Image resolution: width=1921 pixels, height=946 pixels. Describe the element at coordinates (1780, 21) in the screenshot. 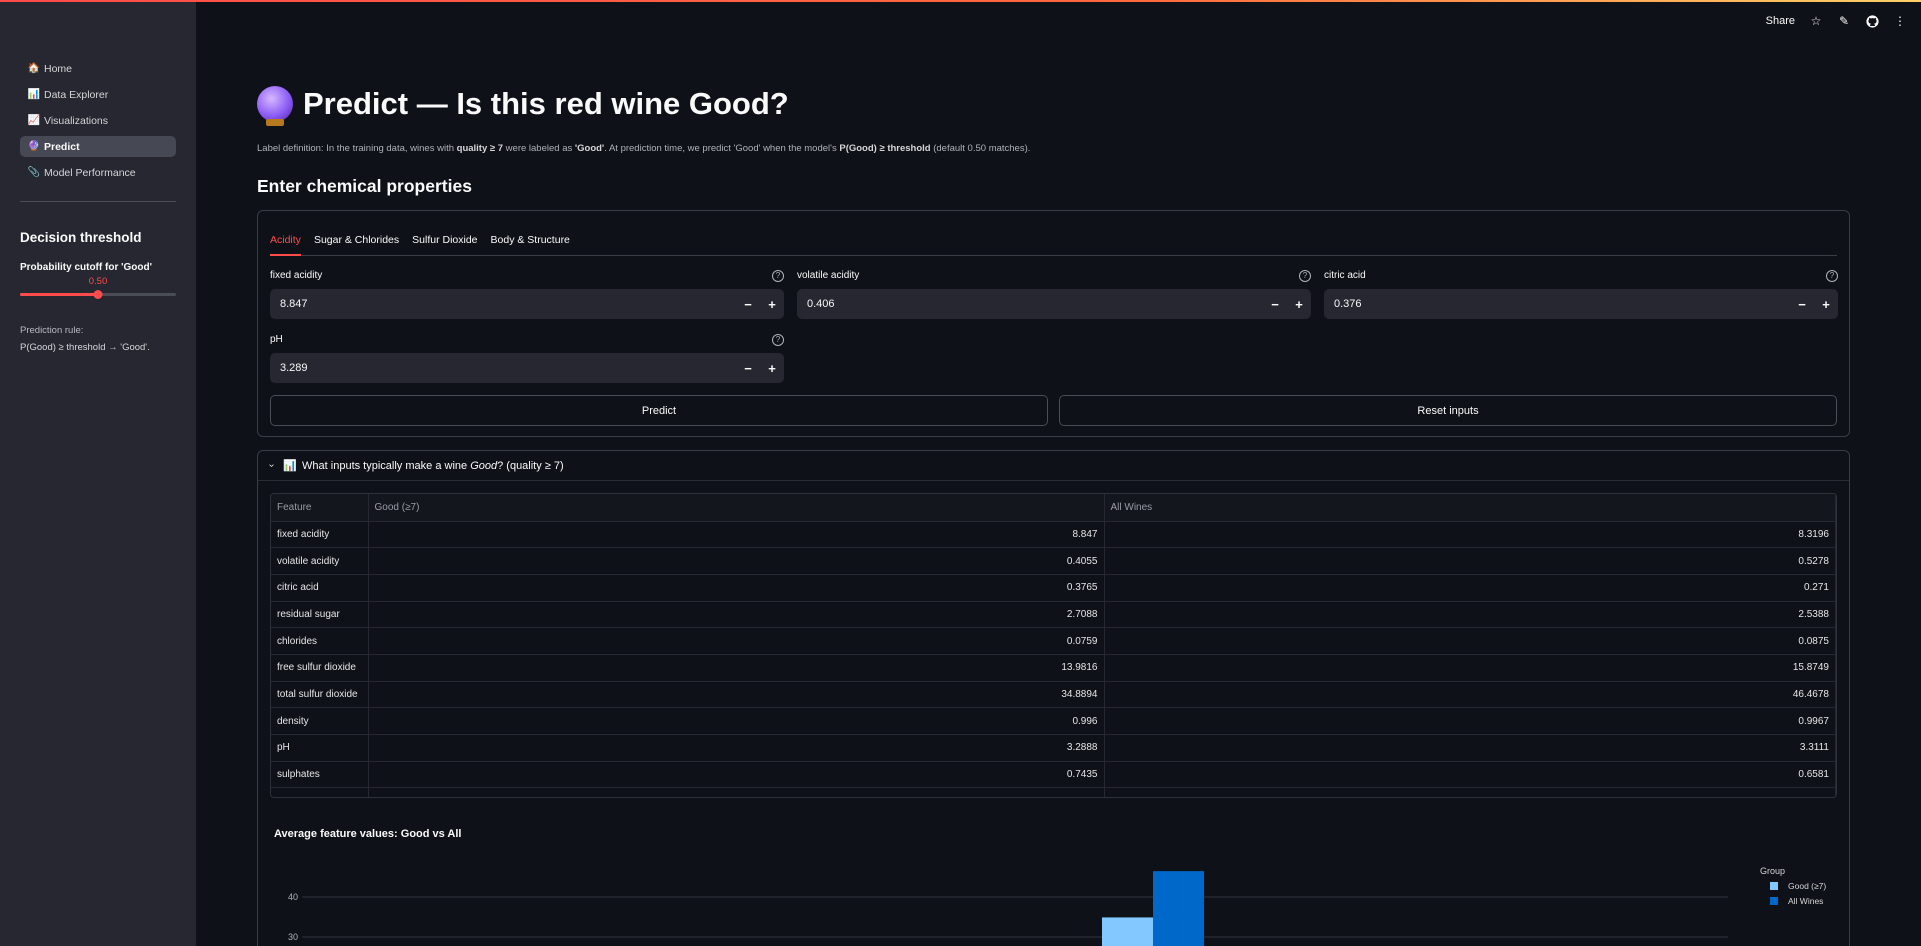

I see `share-button: Share` at that location.